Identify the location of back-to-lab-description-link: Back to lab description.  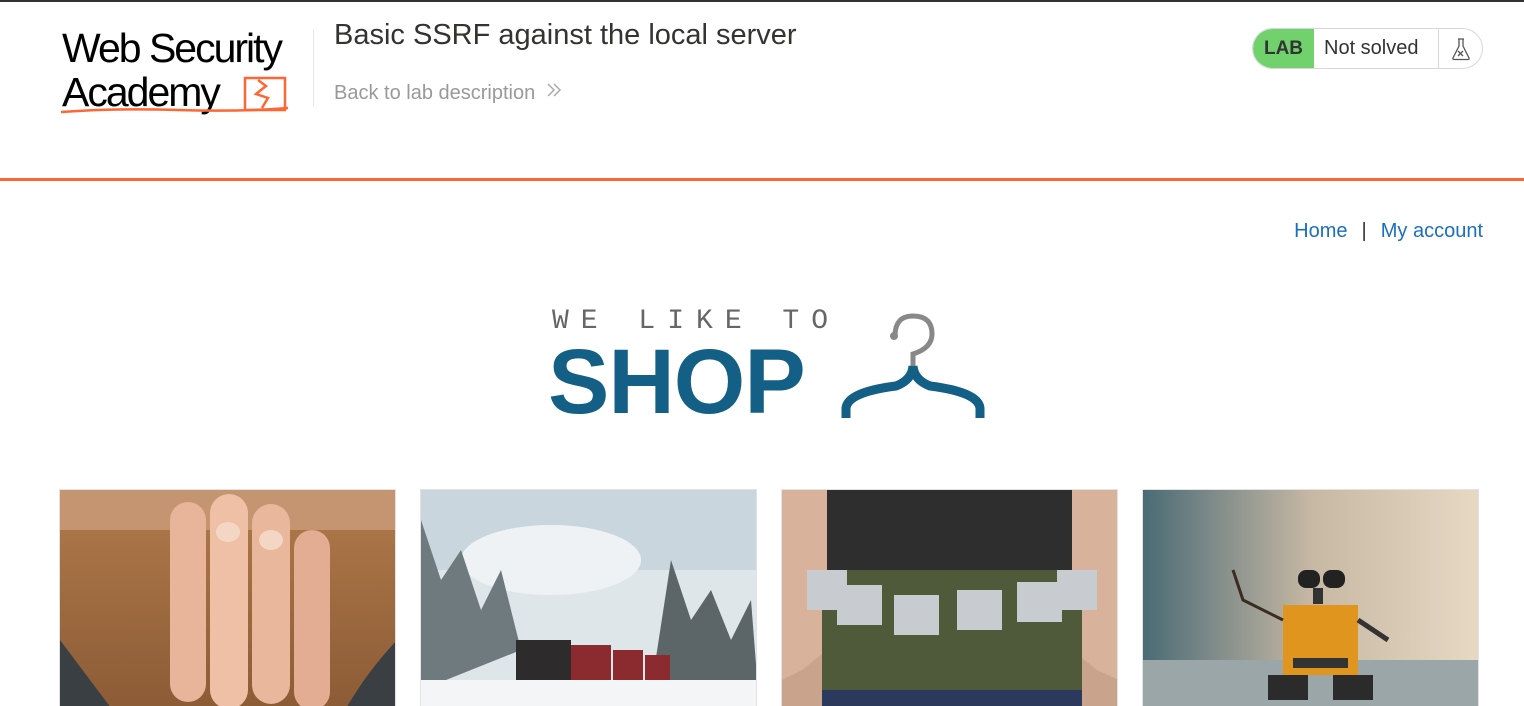
(448, 93).